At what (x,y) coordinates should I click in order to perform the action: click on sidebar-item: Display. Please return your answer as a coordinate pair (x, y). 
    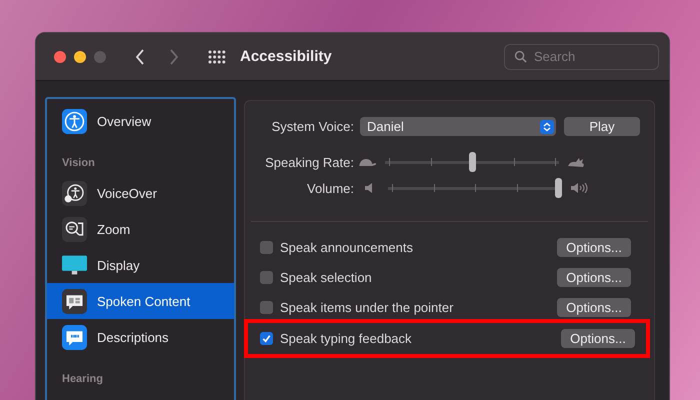
    Looking at the image, I should click on (140, 265).